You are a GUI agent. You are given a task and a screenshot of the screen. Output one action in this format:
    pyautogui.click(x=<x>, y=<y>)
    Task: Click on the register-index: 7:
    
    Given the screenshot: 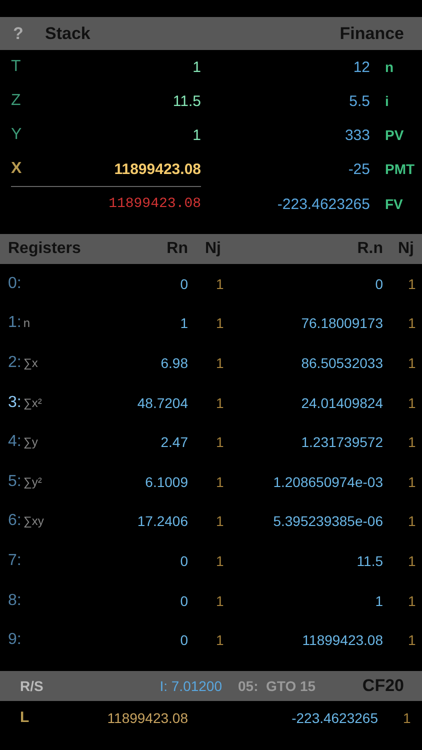 What is the action you would take?
    pyautogui.click(x=15, y=560)
    